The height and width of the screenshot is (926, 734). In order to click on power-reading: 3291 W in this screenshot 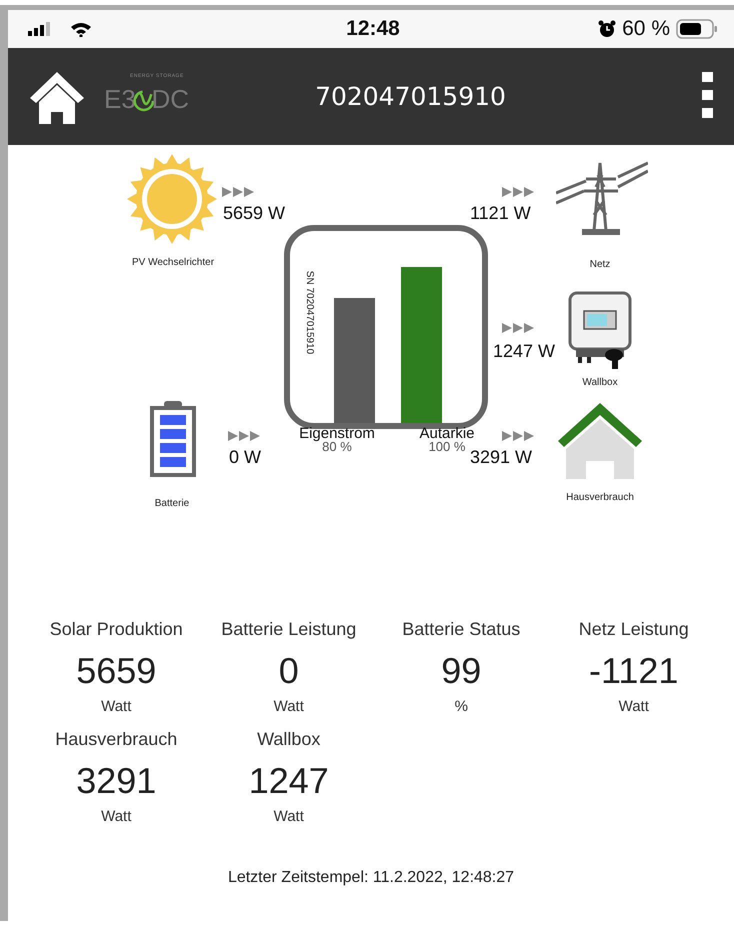, I will do `click(501, 457)`.